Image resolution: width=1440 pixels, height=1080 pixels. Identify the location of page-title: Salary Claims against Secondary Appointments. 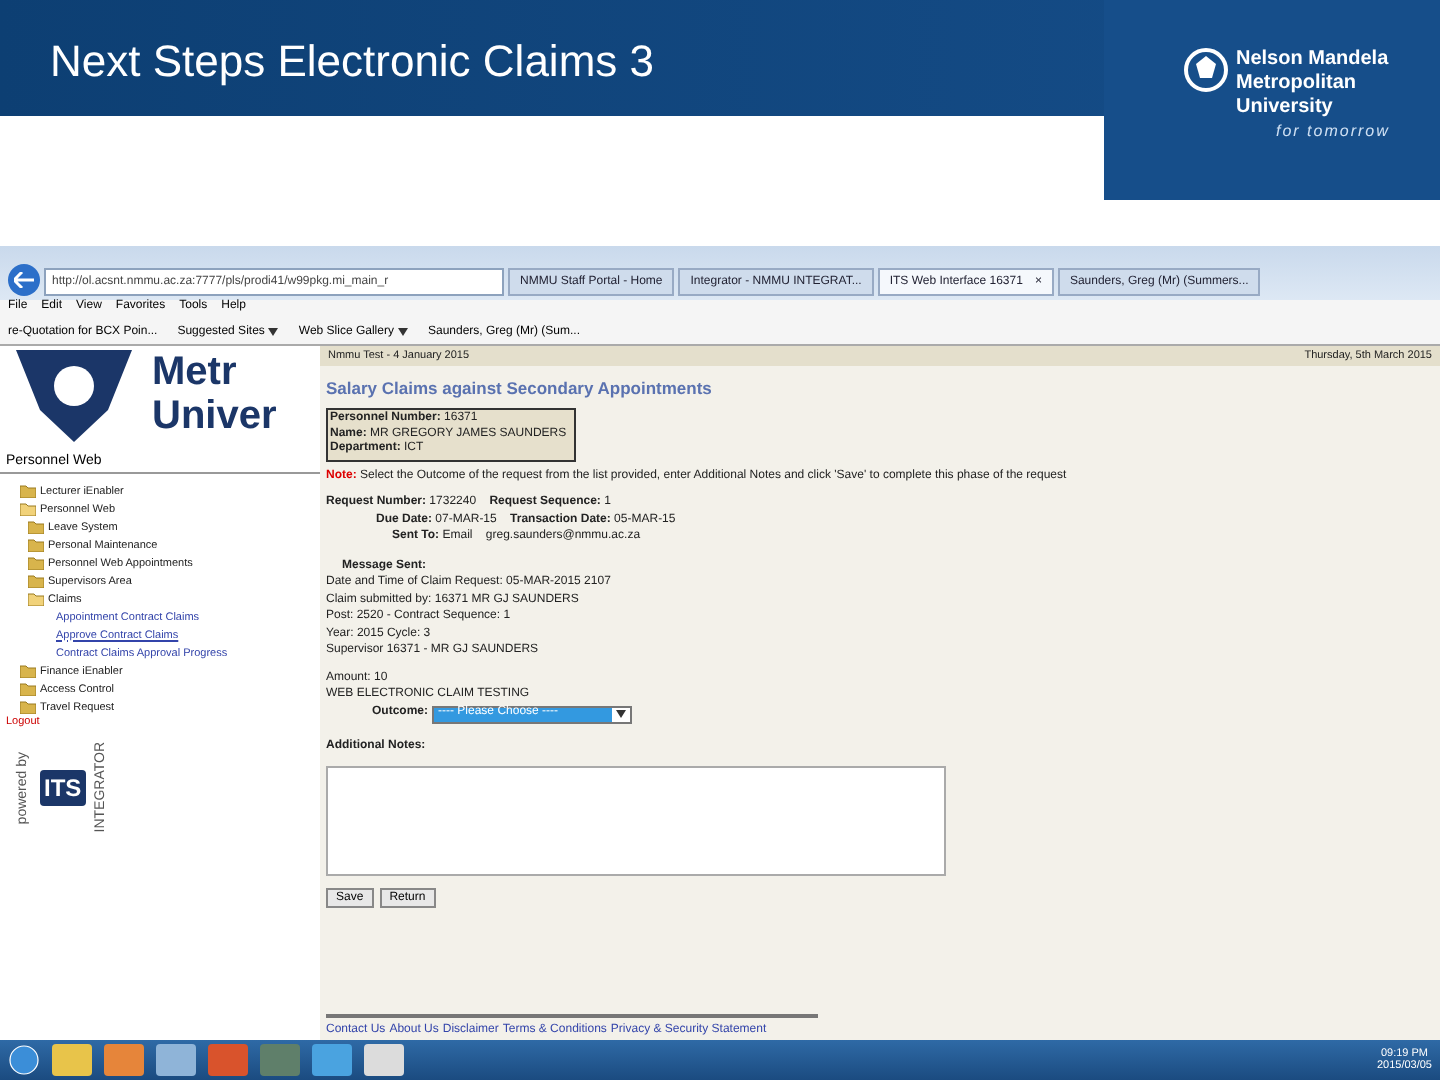
(520, 388).